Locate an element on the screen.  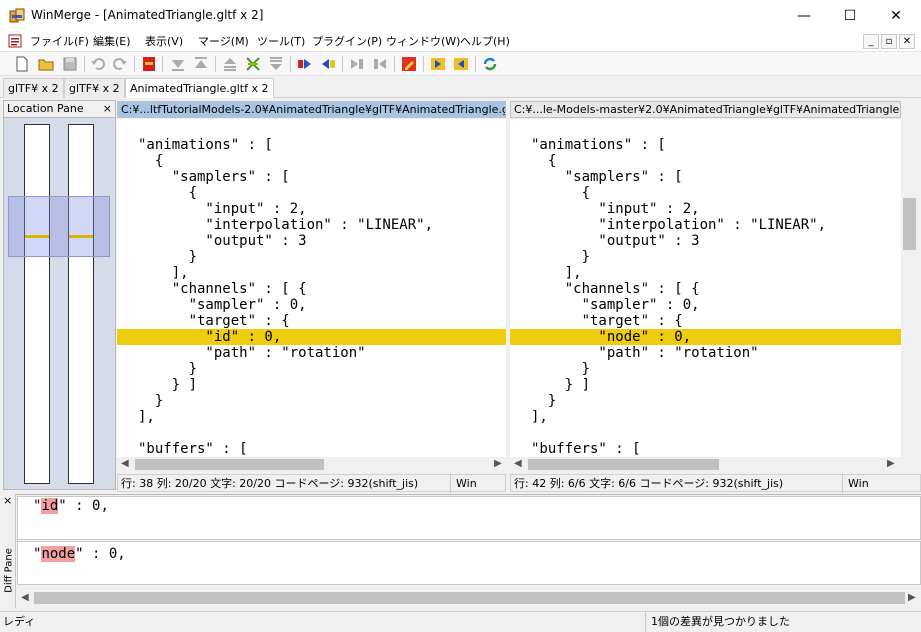
last-diff-icon is located at coordinates (276, 64).